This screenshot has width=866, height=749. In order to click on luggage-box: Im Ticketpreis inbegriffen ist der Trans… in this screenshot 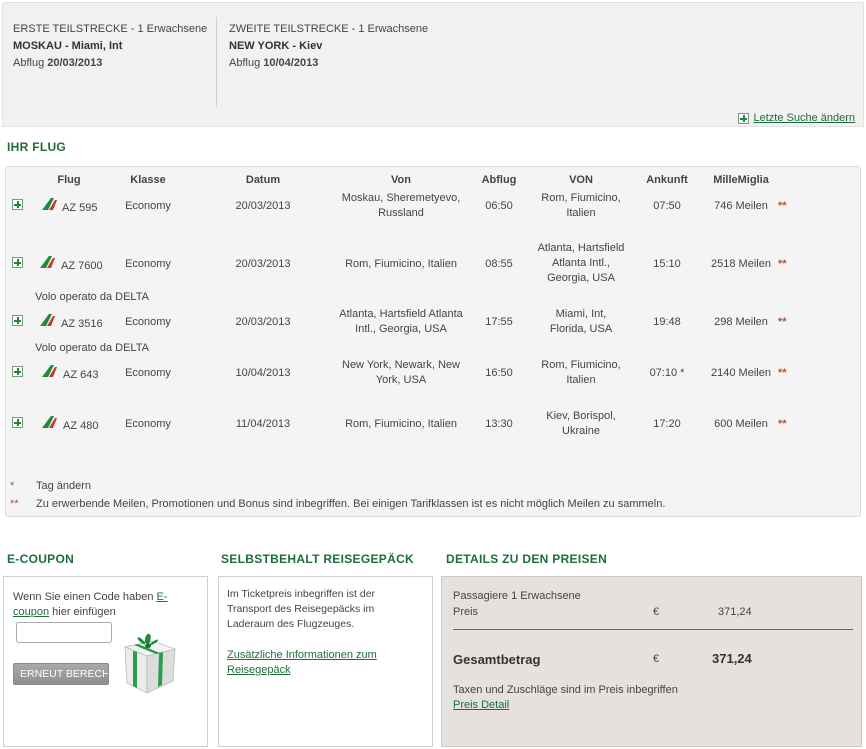, I will do `click(325, 661)`.